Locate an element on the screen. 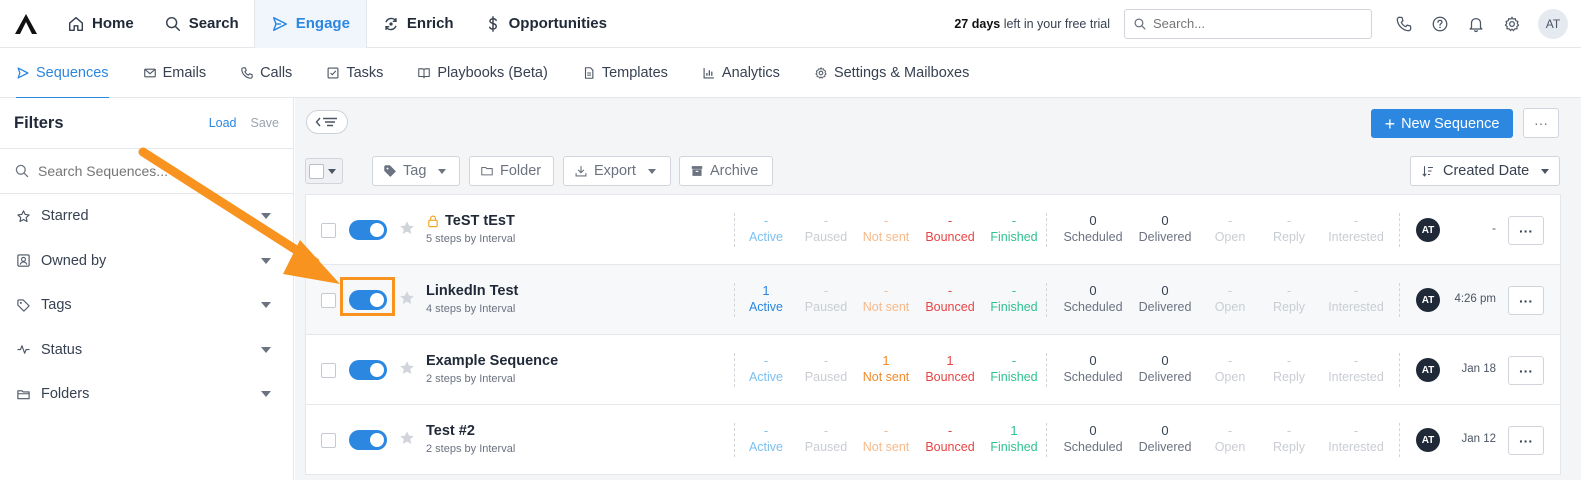  filter-status: Status is located at coordinates (146, 350).